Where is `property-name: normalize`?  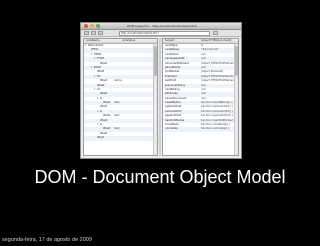 property-name: normalize is located at coordinates (171, 129).